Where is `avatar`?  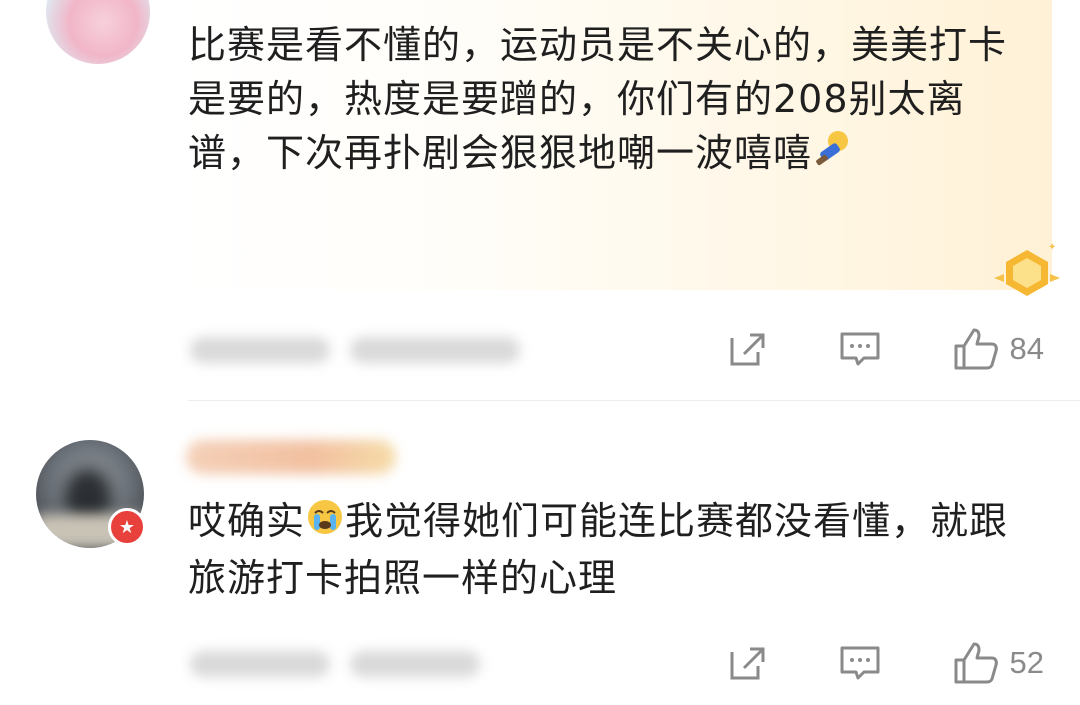
avatar is located at coordinates (98, 32).